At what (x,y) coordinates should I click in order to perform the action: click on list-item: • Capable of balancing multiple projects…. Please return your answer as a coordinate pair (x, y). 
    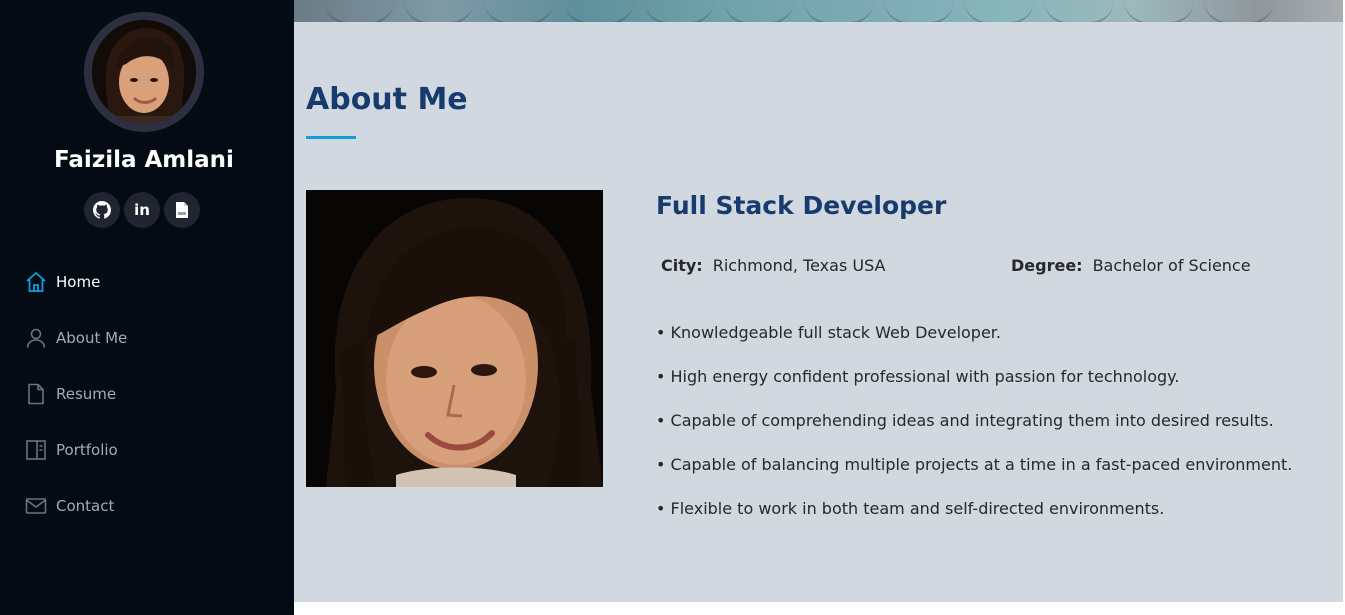
    Looking at the image, I should click on (974, 464).